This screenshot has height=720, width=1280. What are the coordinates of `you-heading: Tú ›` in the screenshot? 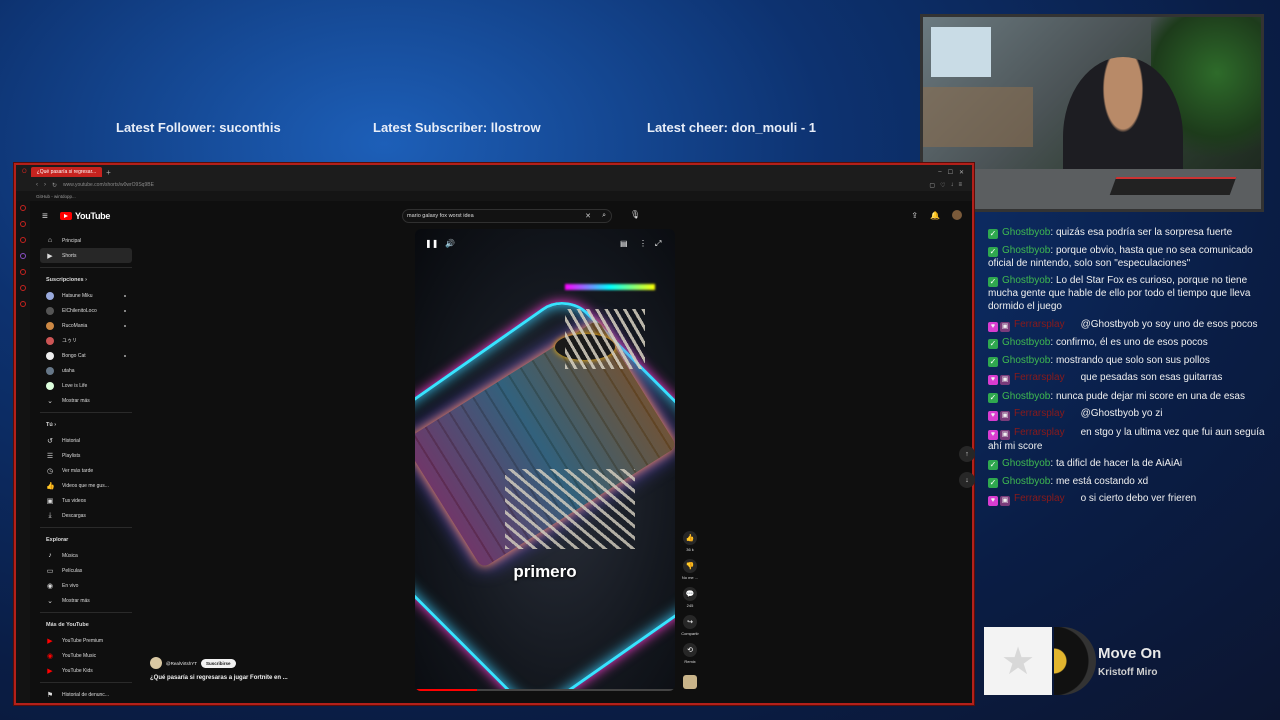 It's located at (86, 425).